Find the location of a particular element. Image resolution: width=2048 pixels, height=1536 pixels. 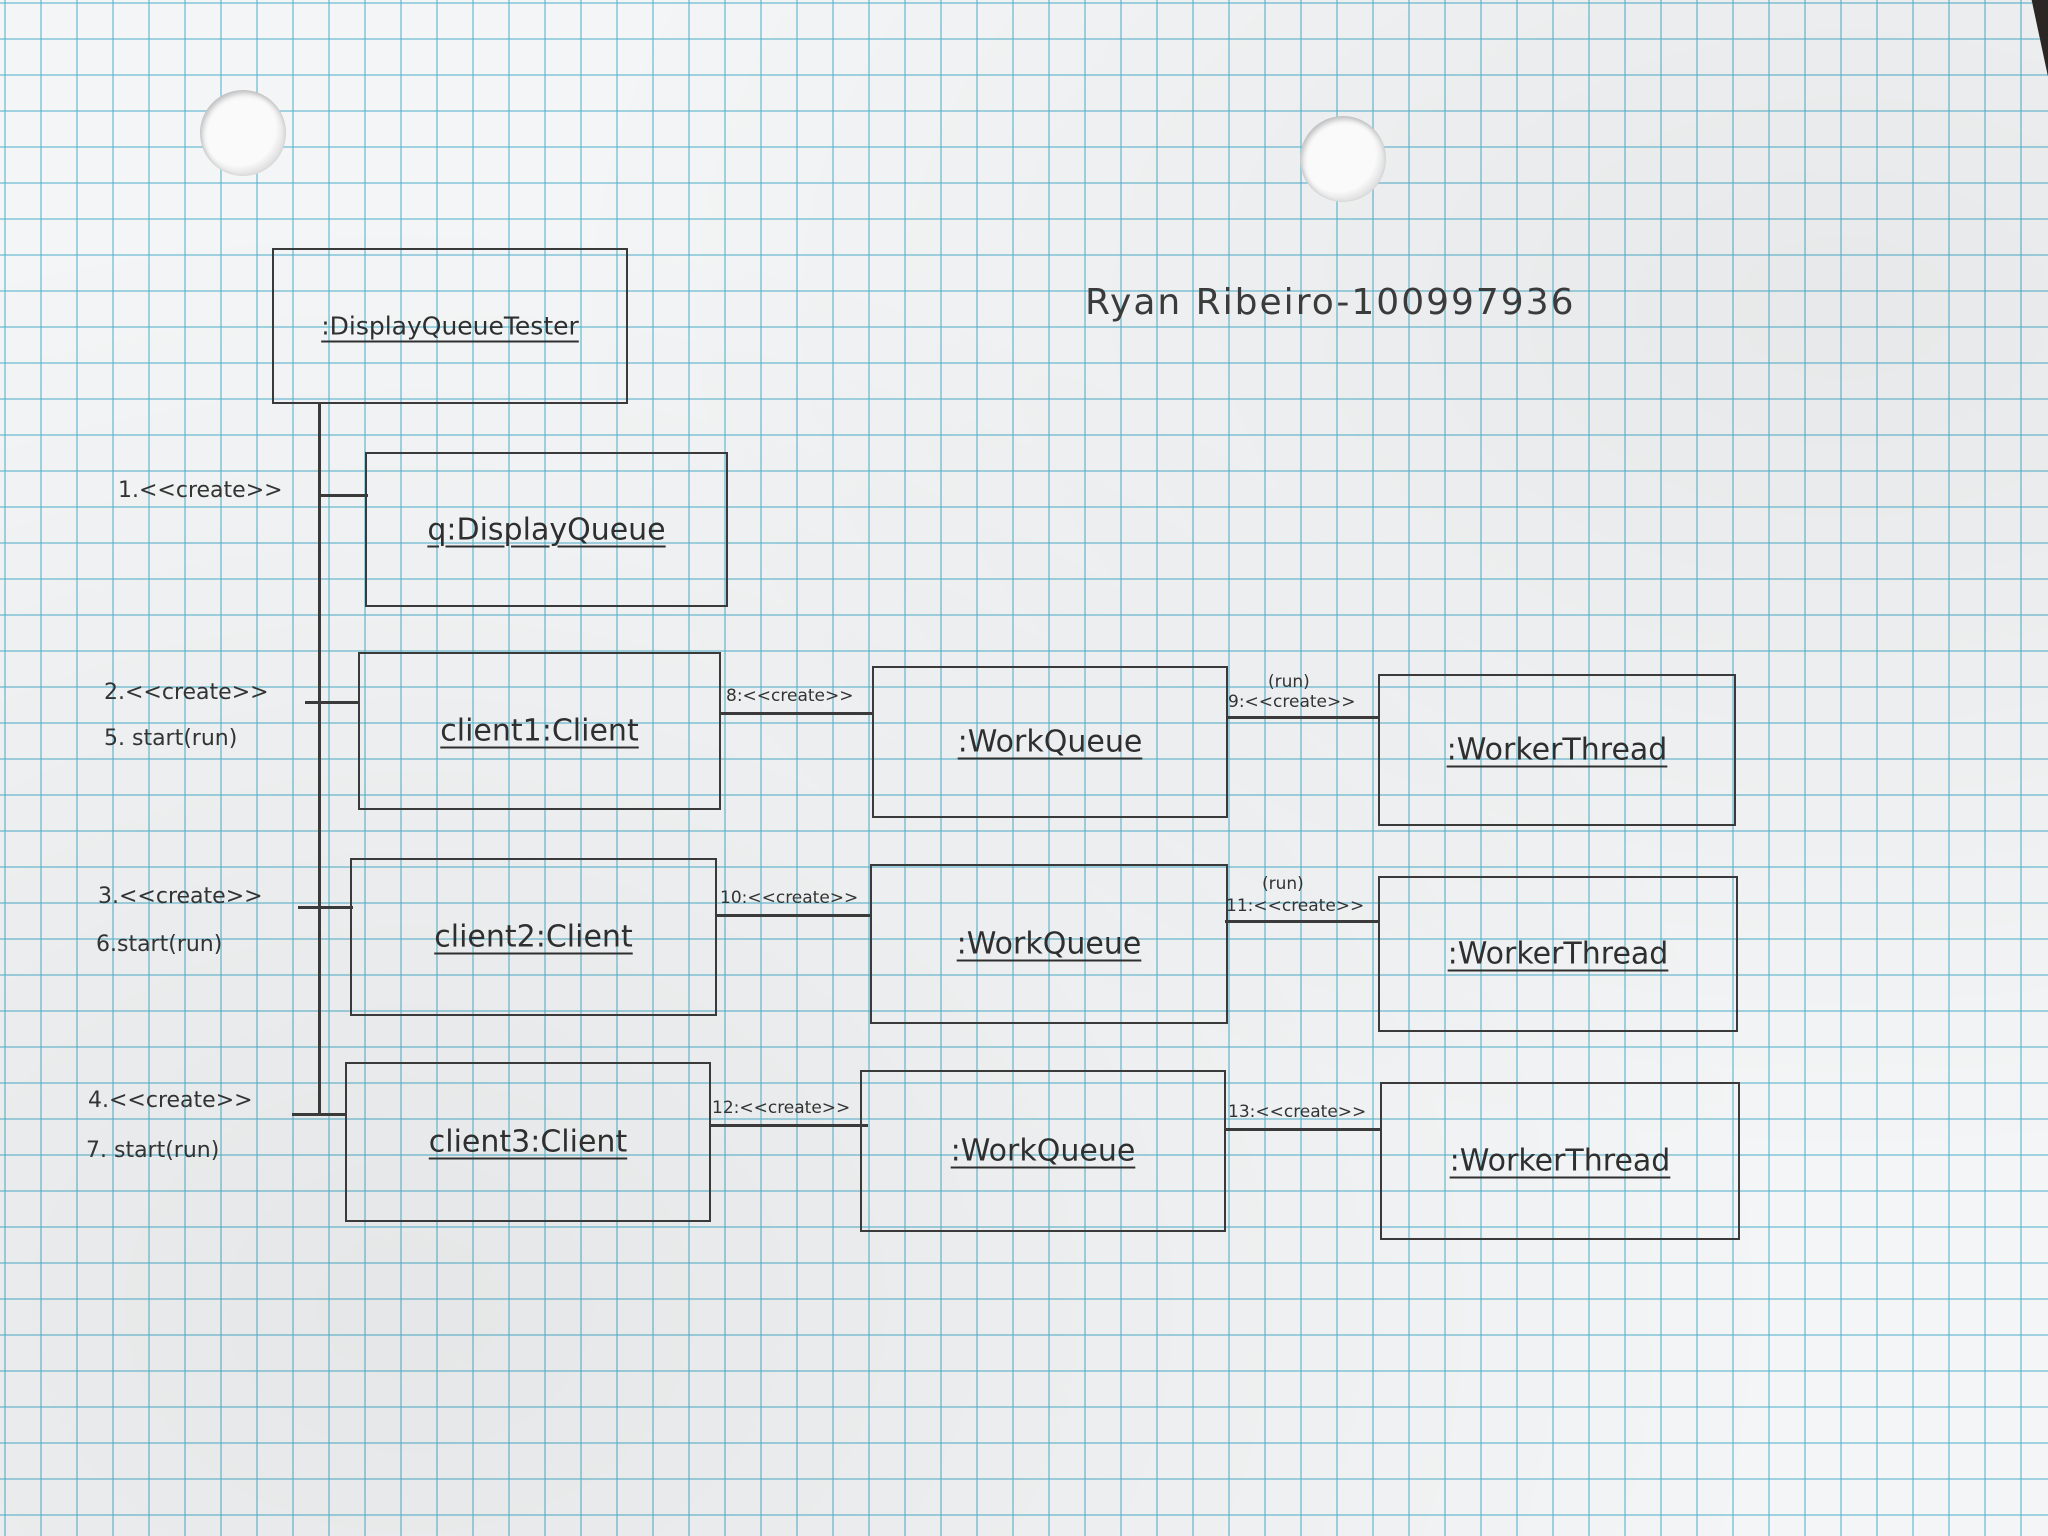

worker1-box: :WorkerThread is located at coordinates (1557, 750).